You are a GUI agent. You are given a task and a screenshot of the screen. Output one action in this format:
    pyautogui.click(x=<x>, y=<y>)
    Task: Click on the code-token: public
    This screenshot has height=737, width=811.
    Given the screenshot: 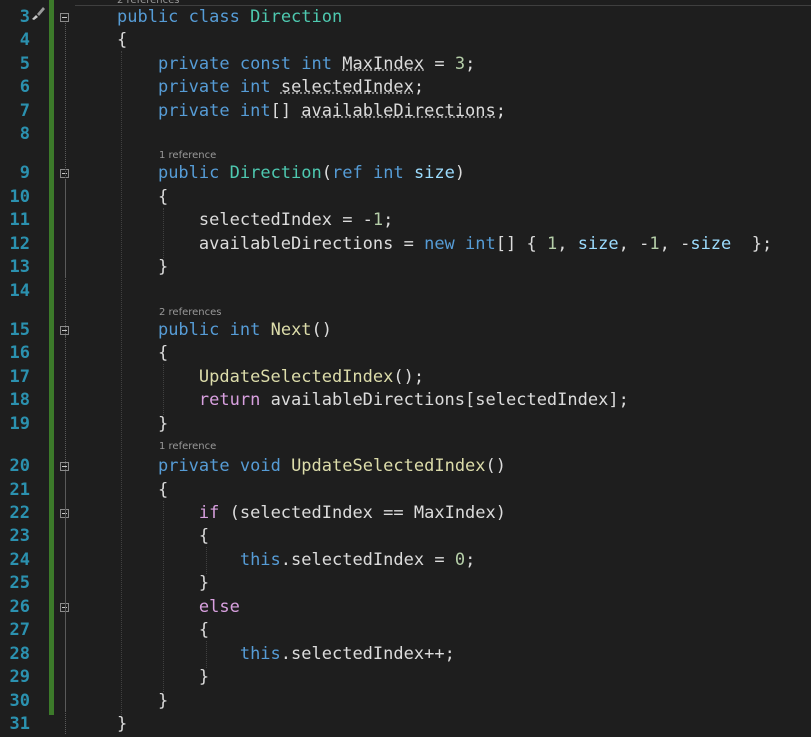 What is the action you would take?
    pyautogui.click(x=188, y=173)
    